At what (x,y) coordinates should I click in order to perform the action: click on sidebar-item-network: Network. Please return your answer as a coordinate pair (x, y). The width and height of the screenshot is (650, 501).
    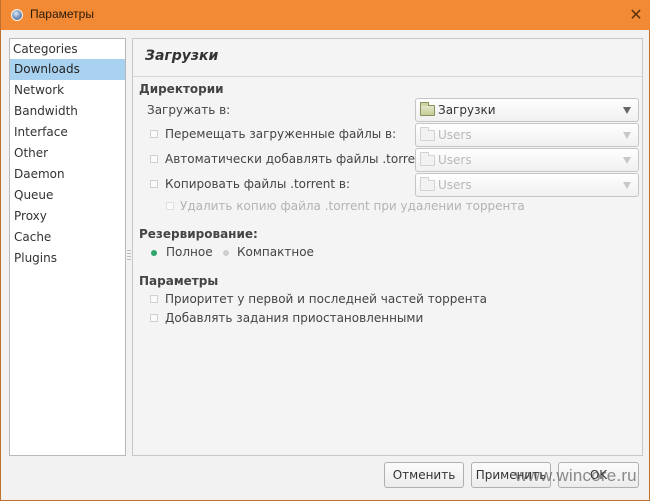
    Looking at the image, I should click on (67, 90).